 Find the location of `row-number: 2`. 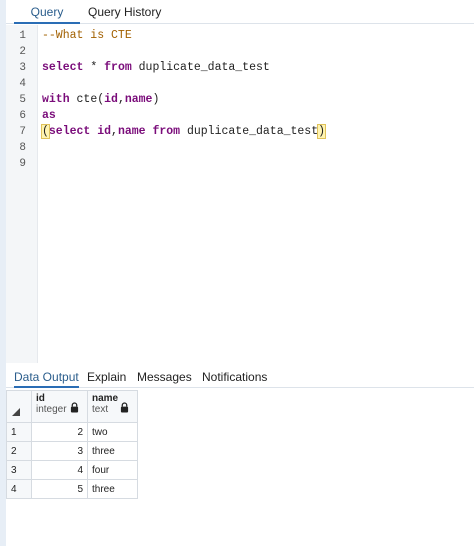

row-number: 2 is located at coordinates (19, 451).